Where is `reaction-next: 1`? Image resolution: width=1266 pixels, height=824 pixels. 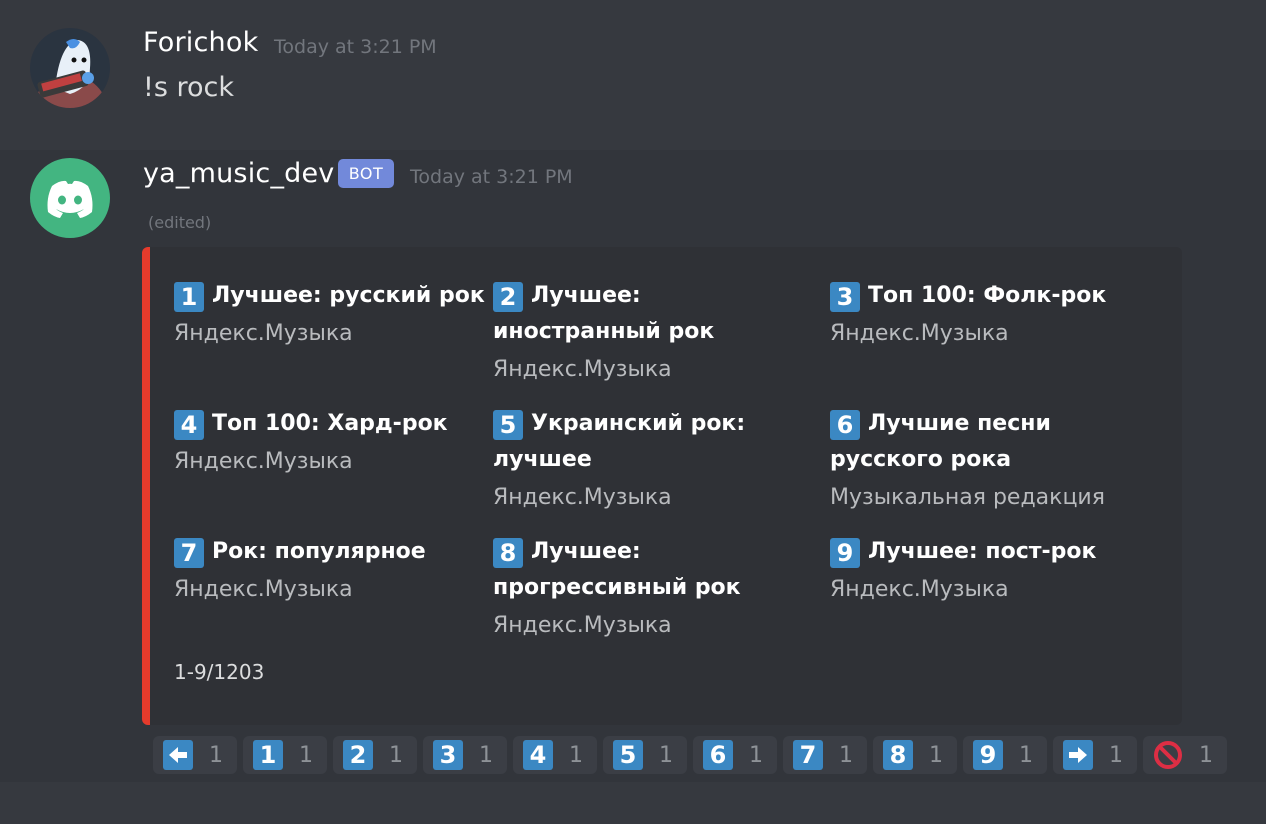 reaction-next: 1 is located at coordinates (1095, 755).